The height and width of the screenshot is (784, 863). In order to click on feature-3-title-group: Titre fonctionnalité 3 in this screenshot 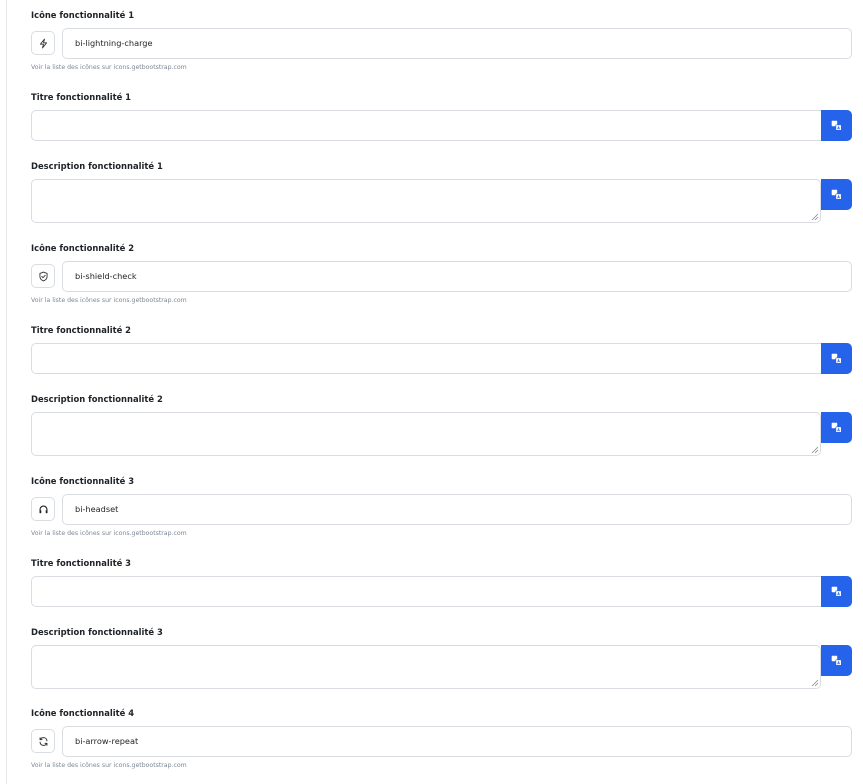, I will do `click(441, 582)`.